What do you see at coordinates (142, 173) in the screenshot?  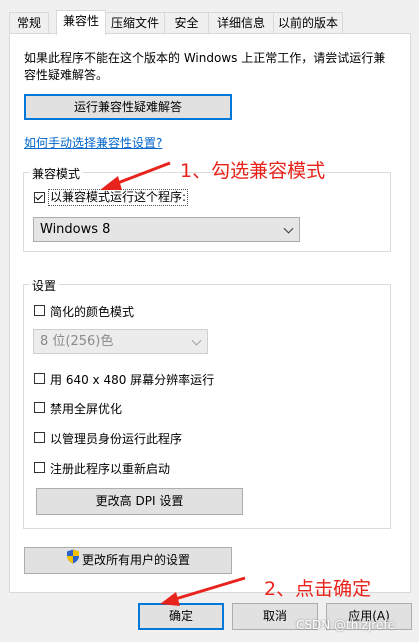 I see `arrow-step1` at bounding box center [142, 173].